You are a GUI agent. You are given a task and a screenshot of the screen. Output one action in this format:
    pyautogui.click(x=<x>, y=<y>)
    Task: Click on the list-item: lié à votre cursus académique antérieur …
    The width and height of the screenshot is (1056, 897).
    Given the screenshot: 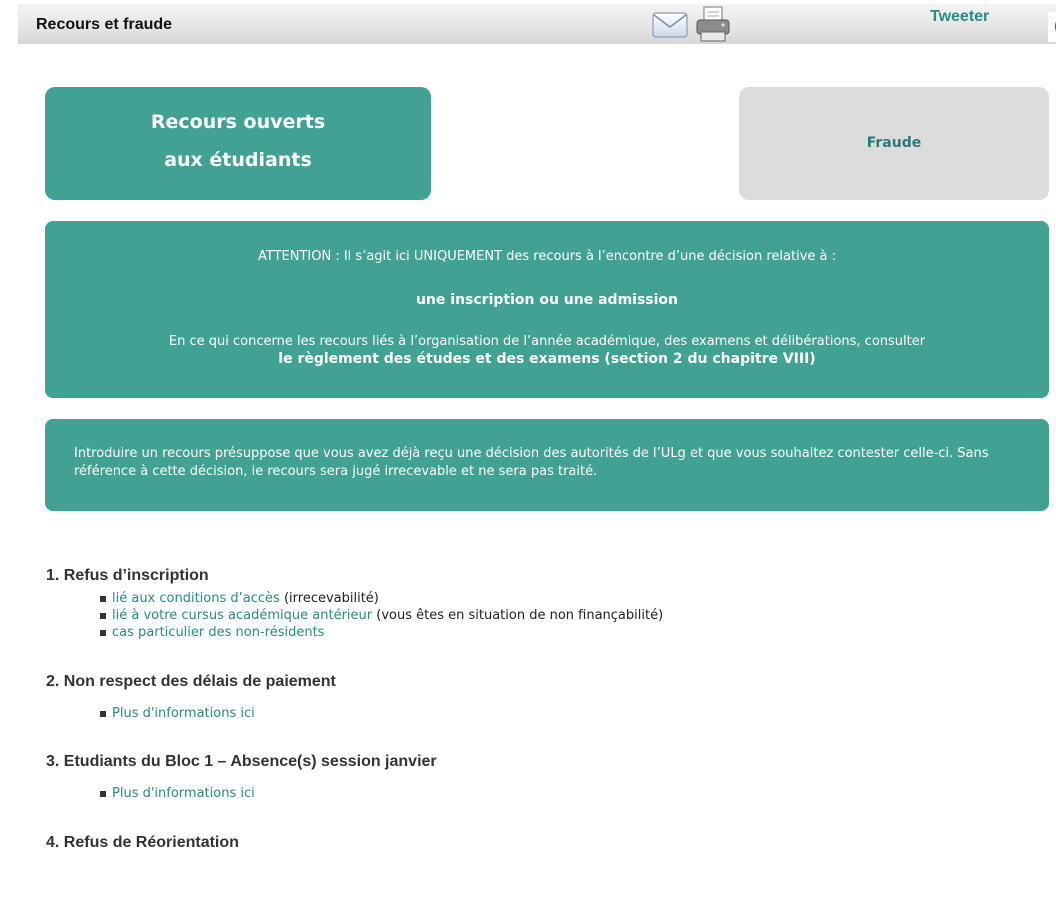 What is the action you would take?
    pyautogui.click(x=381, y=615)
    